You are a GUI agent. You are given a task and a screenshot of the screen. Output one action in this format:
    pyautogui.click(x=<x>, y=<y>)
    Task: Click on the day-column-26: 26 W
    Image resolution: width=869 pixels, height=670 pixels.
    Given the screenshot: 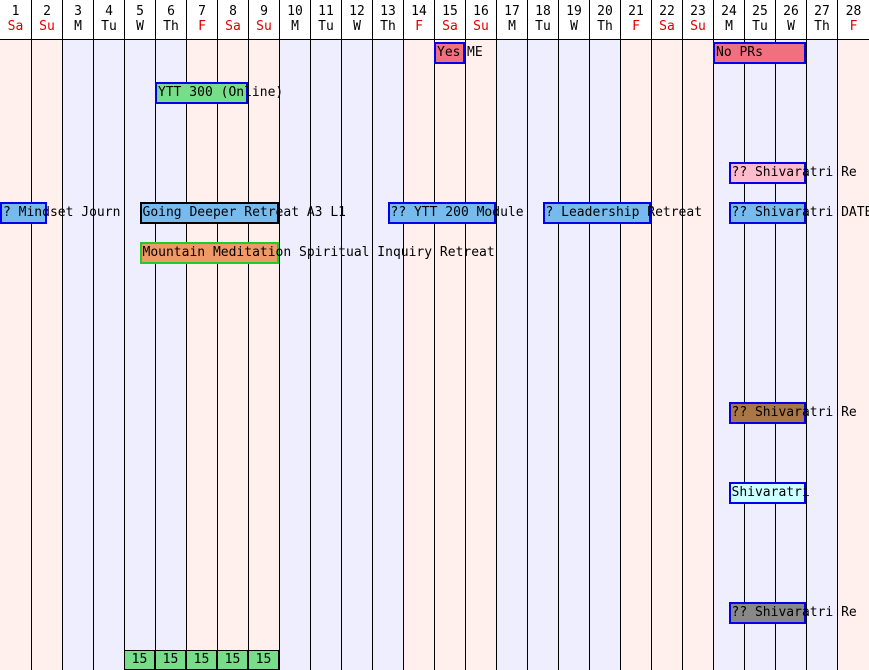 What is the action you would take?
    pyautogui.click(x=790, y=335)
    